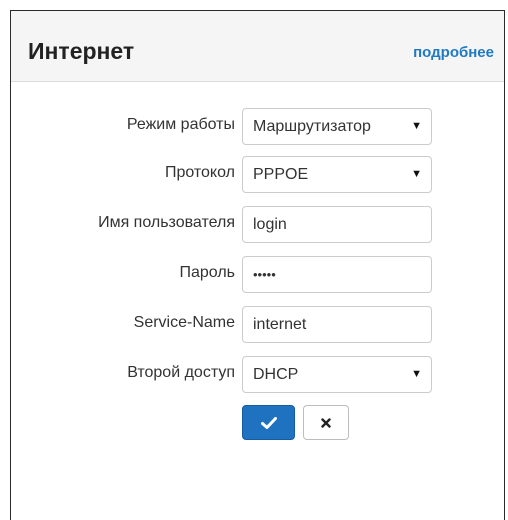 This screenshot has height=520, width=508. What do you see at coordinates (337, 374) in the screenshot?
I see `second-access-select: DHCP ▼` at bounding box center [337, 374].